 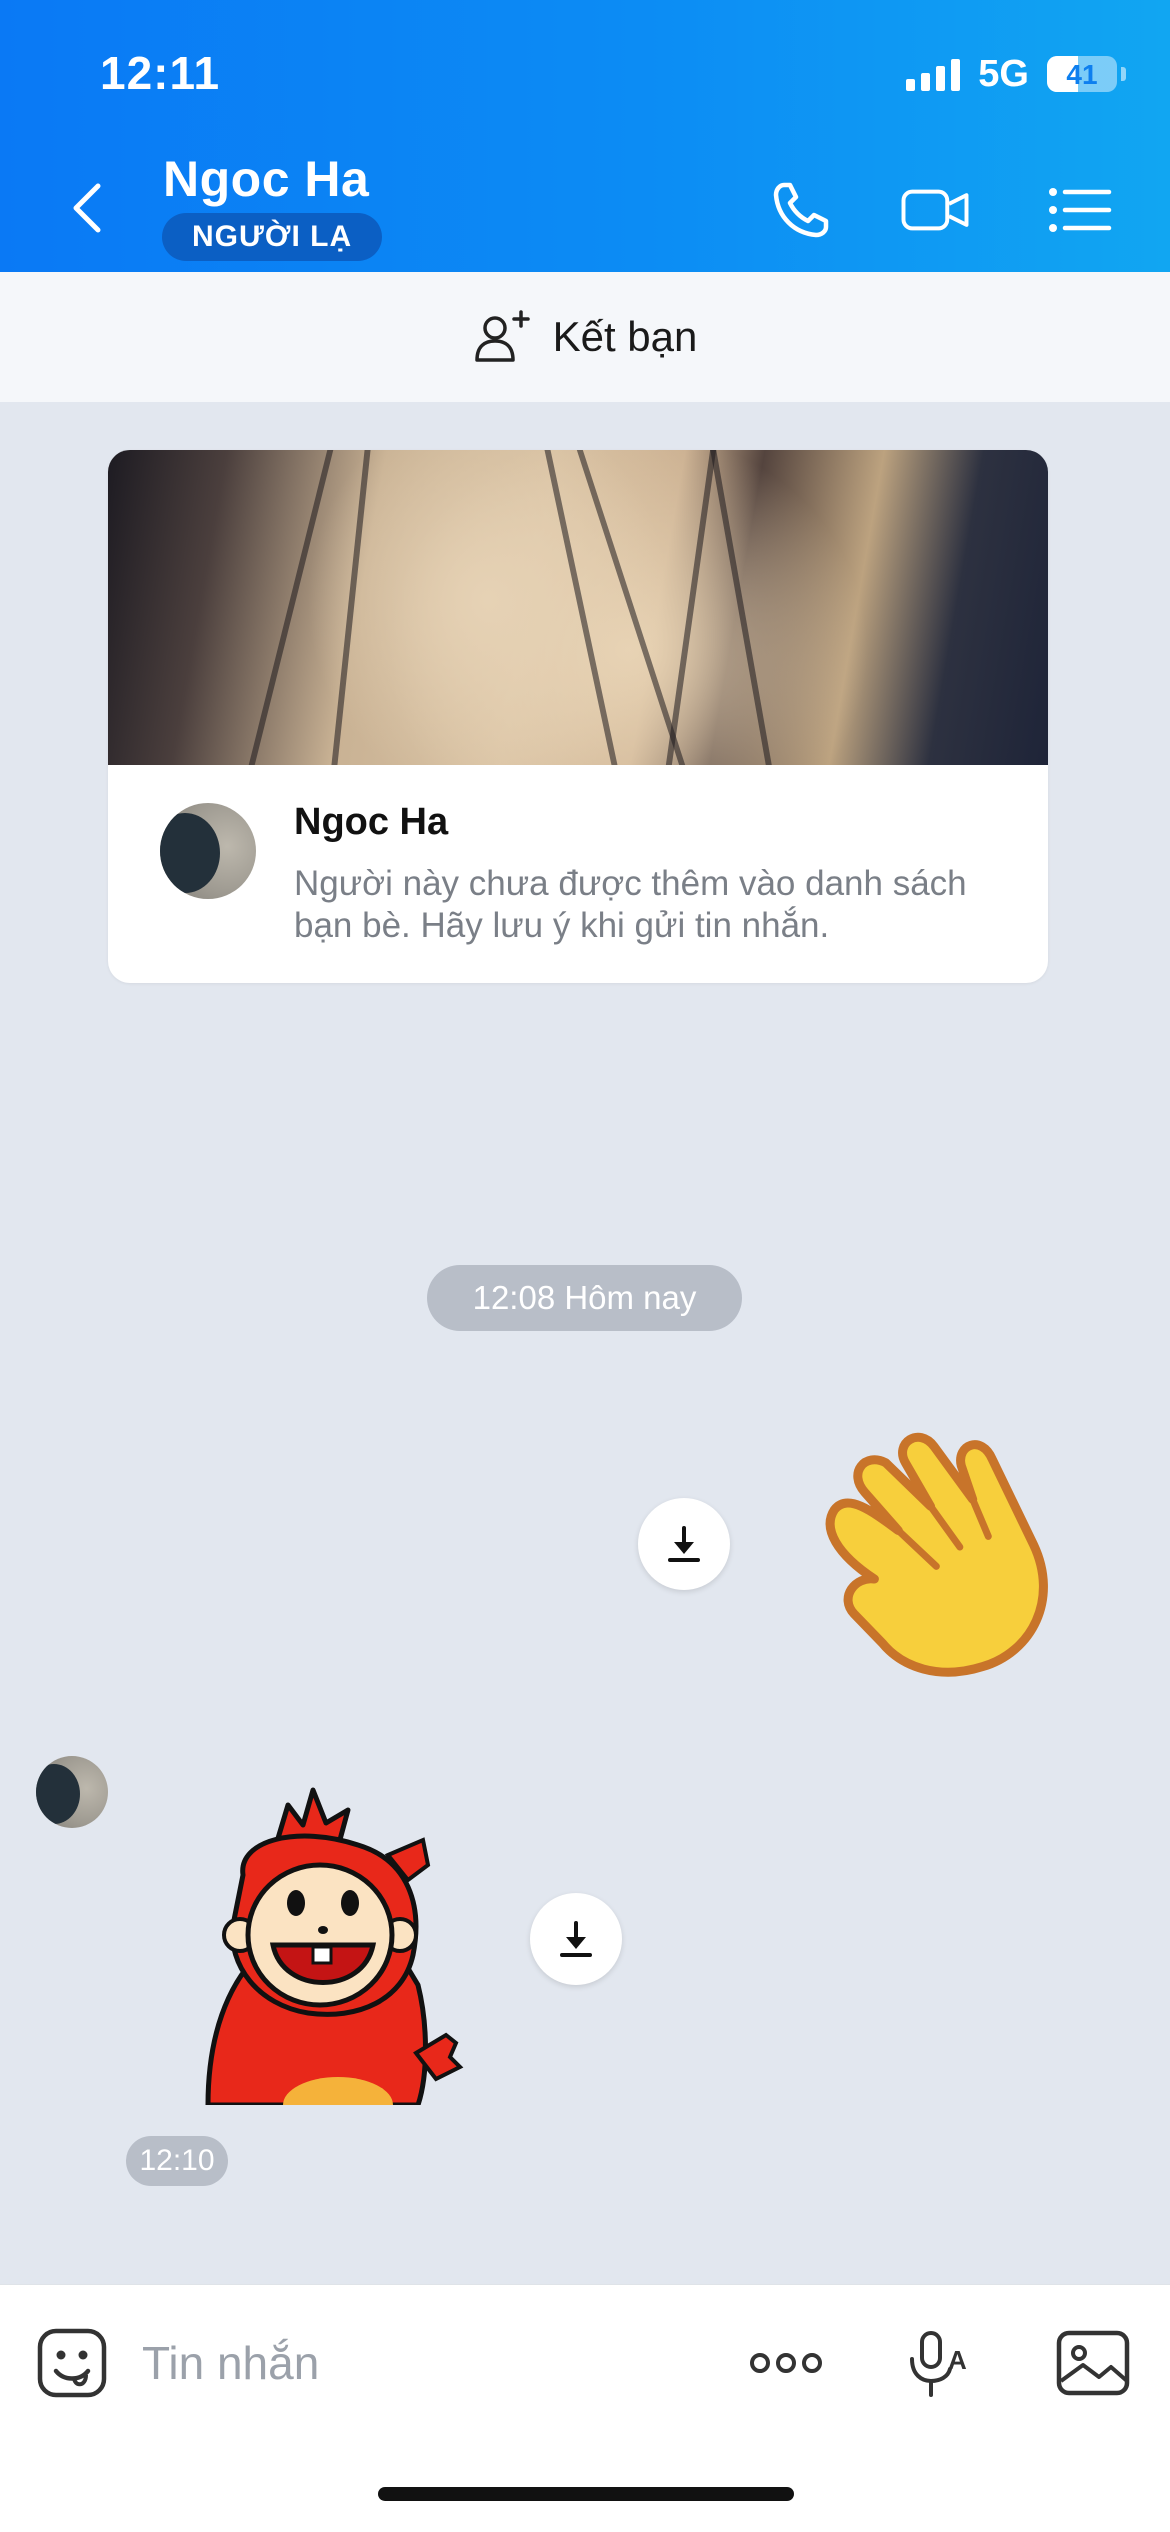 I want to click on home-indicator, so click(x=586, y=2494).